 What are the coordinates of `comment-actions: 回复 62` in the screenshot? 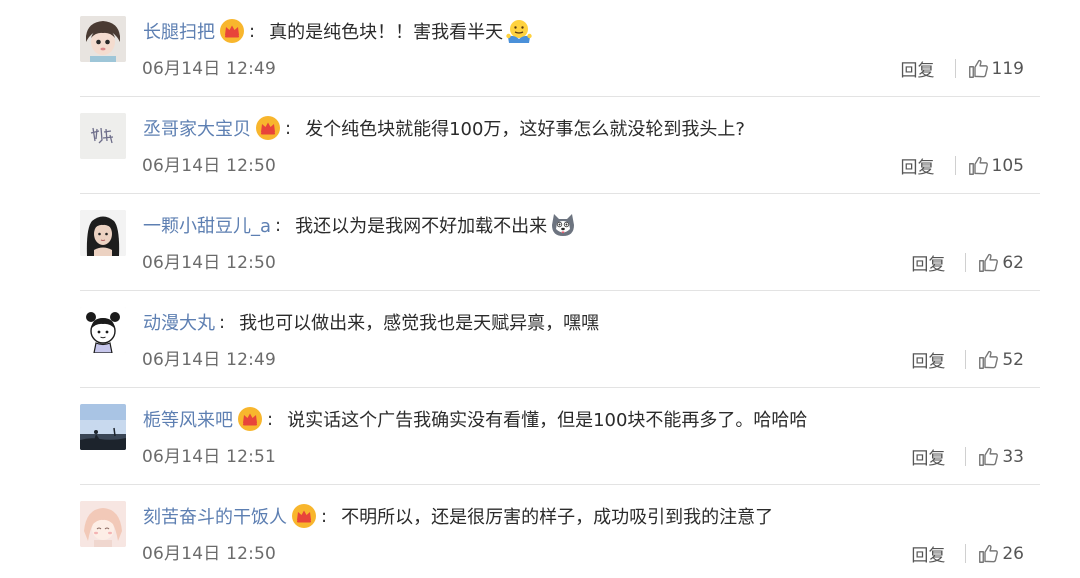 It's located at (967, 263).